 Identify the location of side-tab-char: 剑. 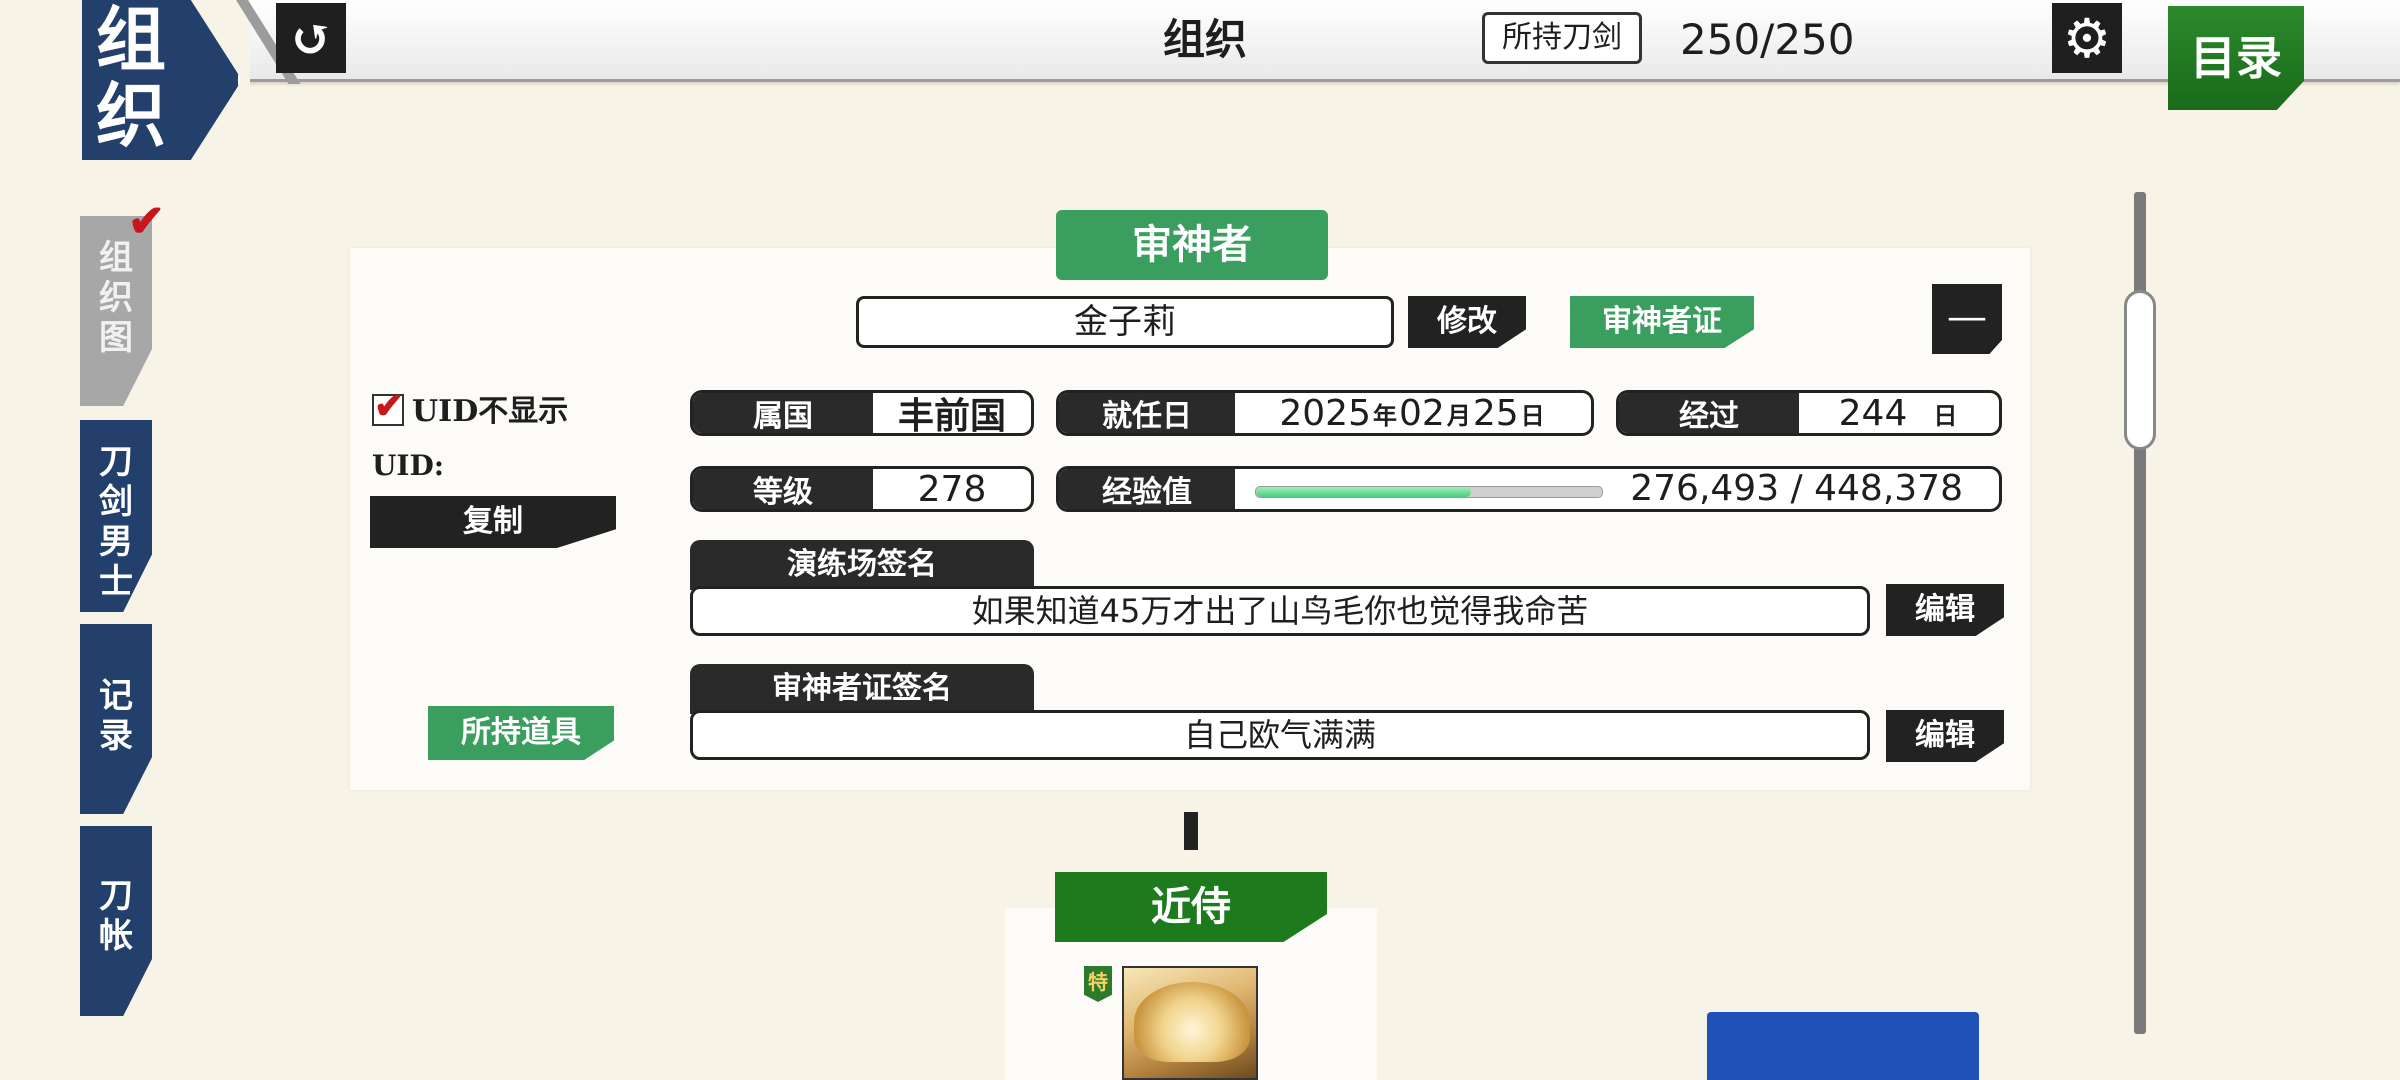
(116, 502).